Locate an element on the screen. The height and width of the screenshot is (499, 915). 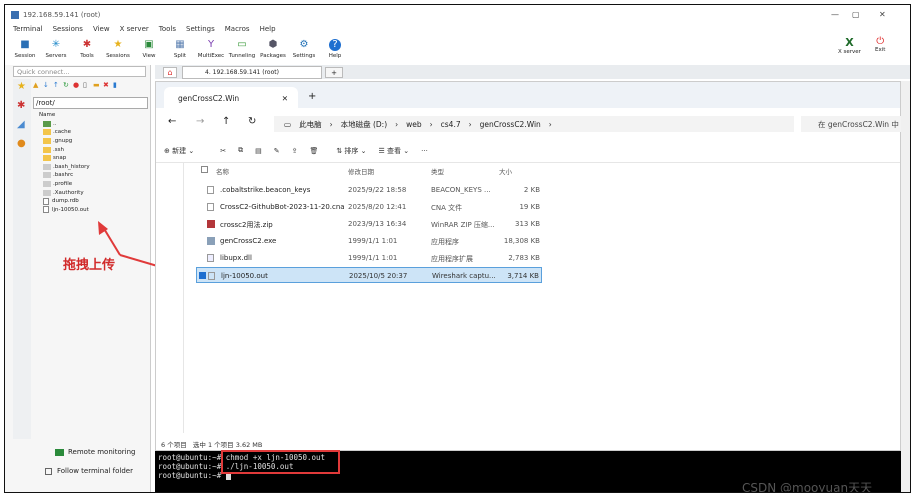
view-button: ☰ 查看 ⌄ is located at coordinates (394, 151).